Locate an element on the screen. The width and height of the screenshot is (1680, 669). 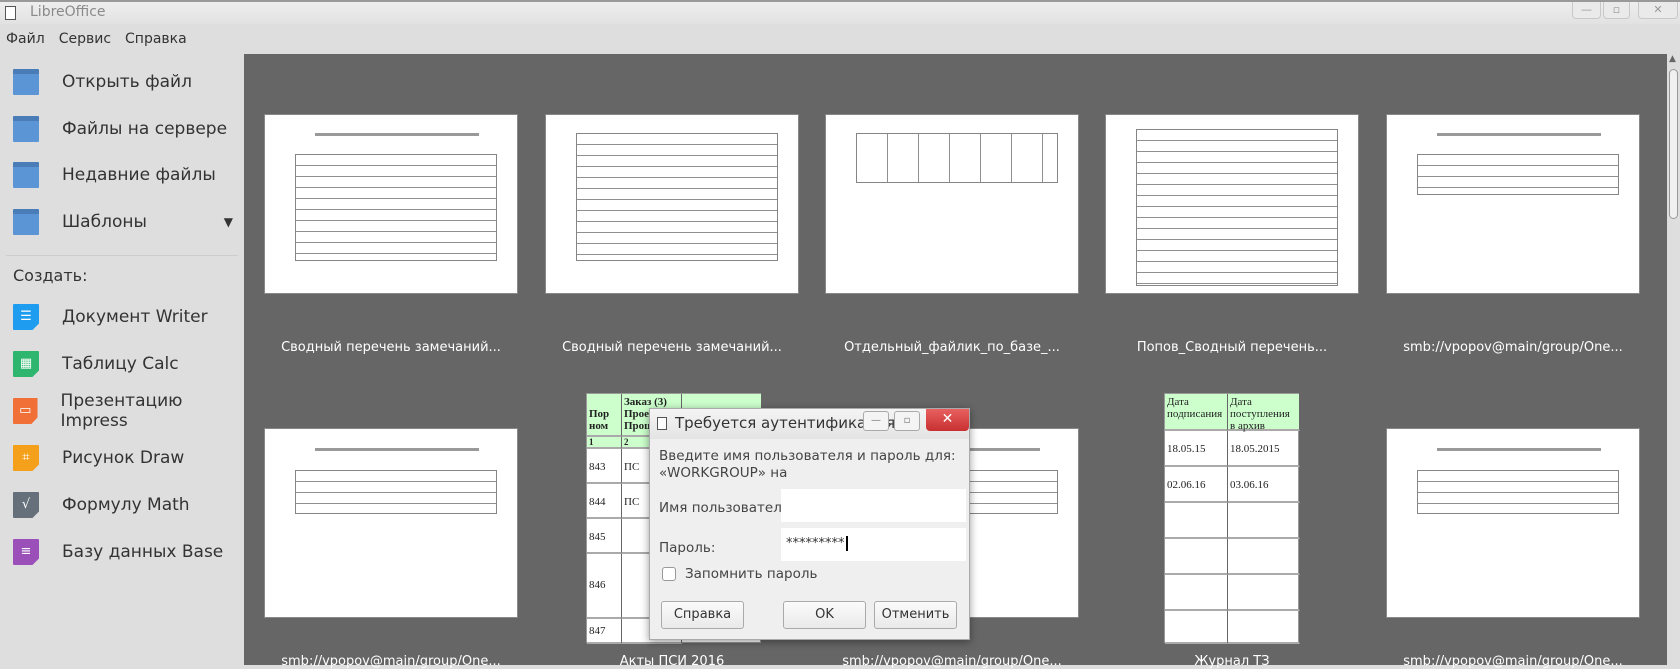
create-base-button: ≡ Базу данных Base is located at coordinates (118, 552).